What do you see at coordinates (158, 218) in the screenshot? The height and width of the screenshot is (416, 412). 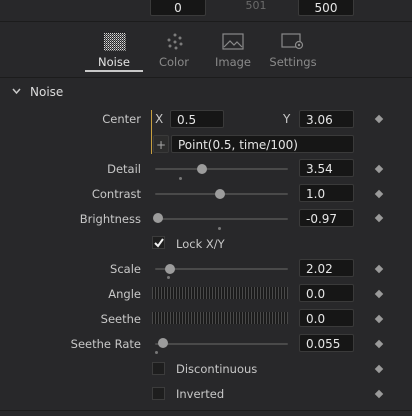 I see `brightness-slider-knob` at bounding box center [158, 218].